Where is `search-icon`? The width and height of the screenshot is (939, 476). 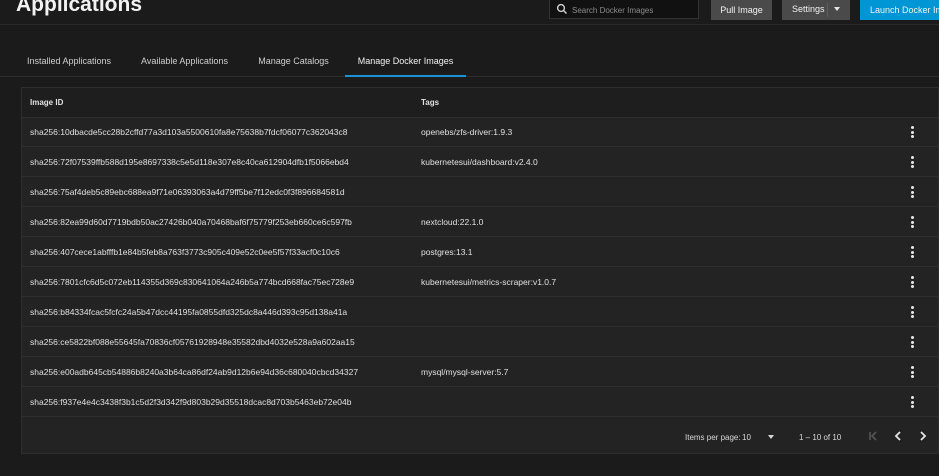 search-icon is located at coordinates (562, 9).